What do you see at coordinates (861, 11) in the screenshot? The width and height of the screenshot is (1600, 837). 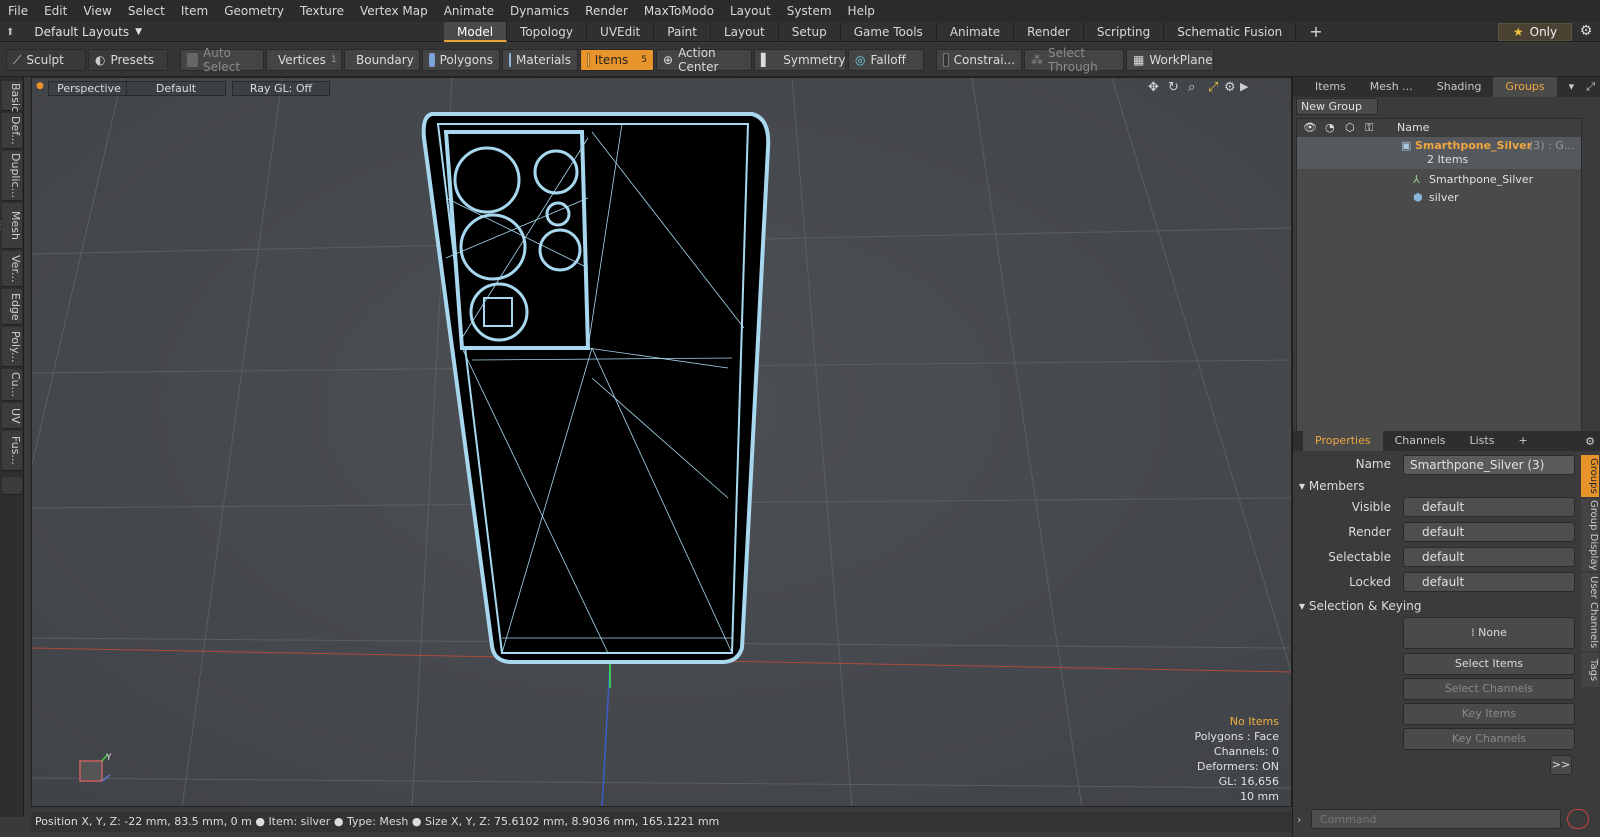 I see `menu-help: Help` at bounding box center [861, 11].